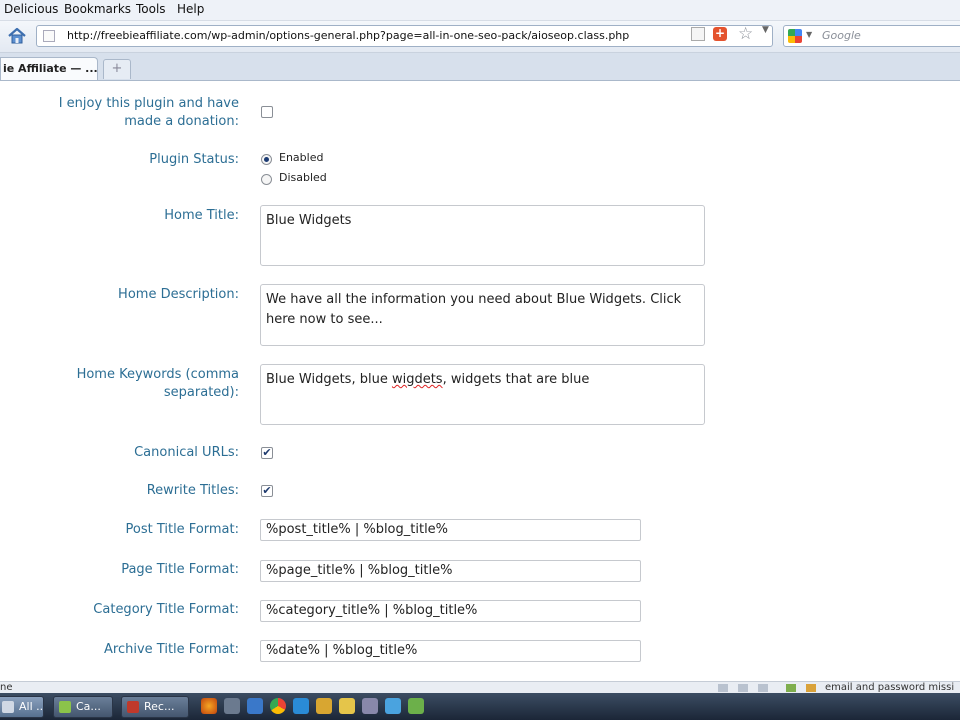 This screenshot has height=720, width=960. Describe the element at coordinates (266, 179) in the screenshot. I see `status-disabled-radio` at that location.